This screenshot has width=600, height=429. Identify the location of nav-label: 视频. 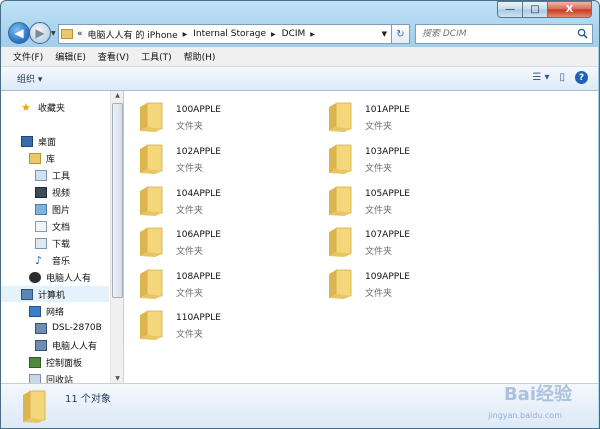
(61, 193).